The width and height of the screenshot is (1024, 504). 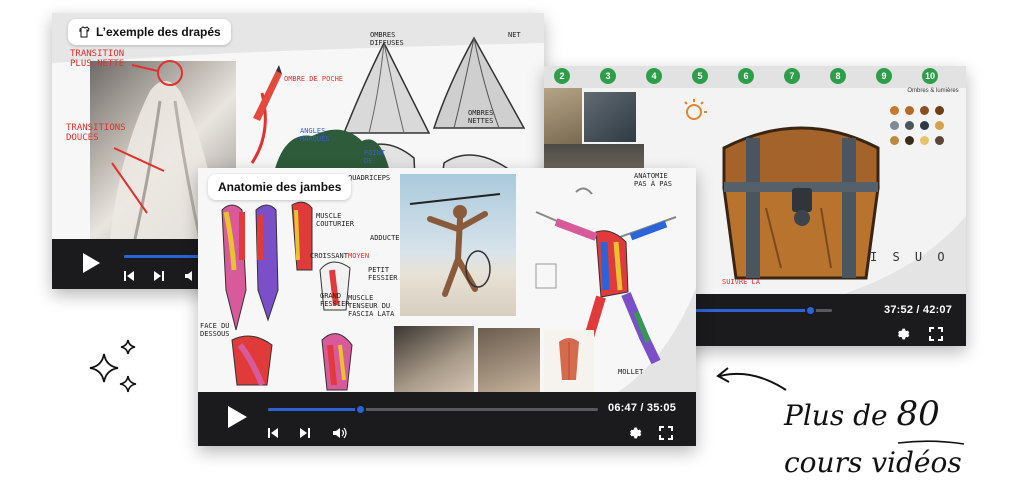 What do you see at coordinates (838, 76) in the screenshot?
I see `step-8: 8` at bounding box center [838, 76].